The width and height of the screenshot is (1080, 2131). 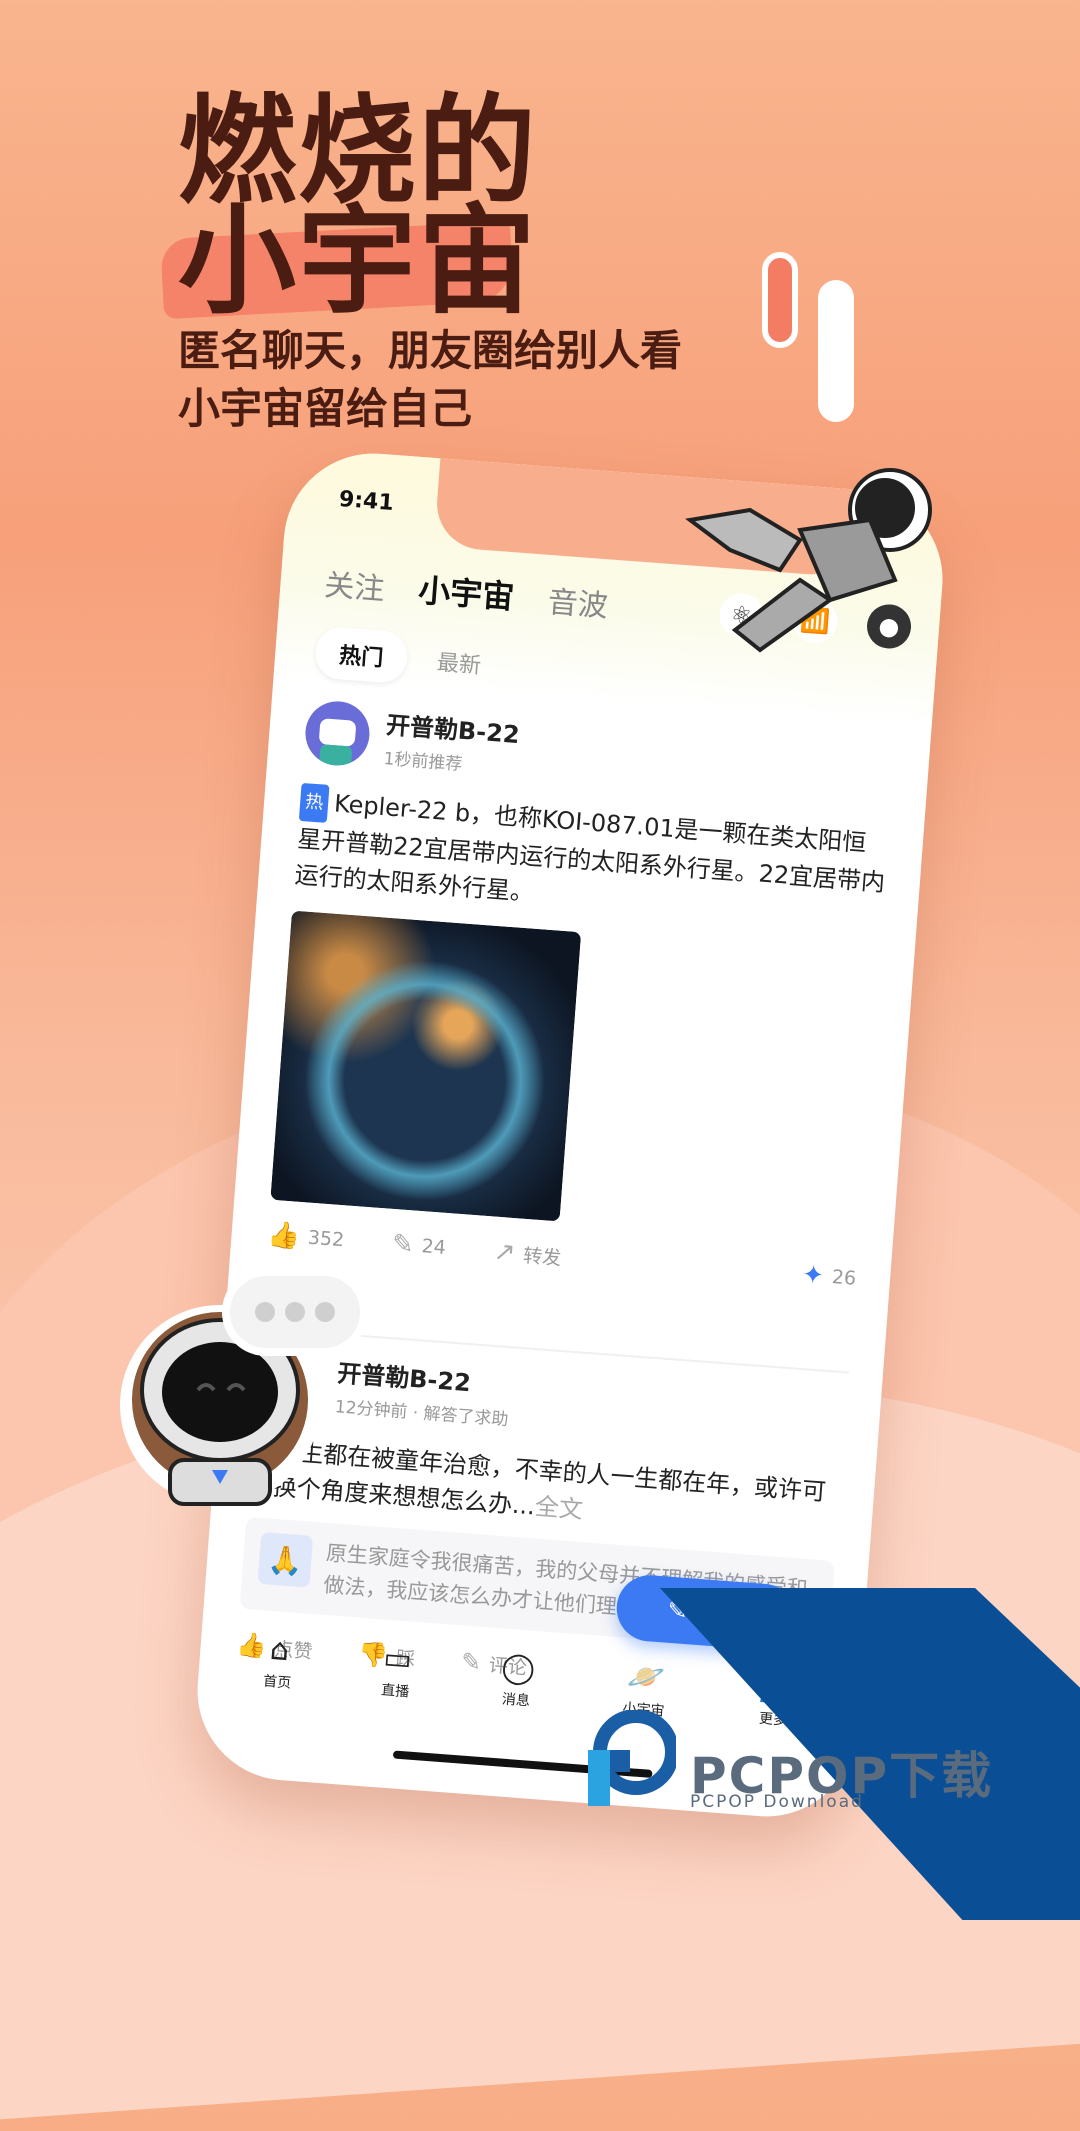 I want to click on home-icon: ⌂, so click(x=279, y=1650).